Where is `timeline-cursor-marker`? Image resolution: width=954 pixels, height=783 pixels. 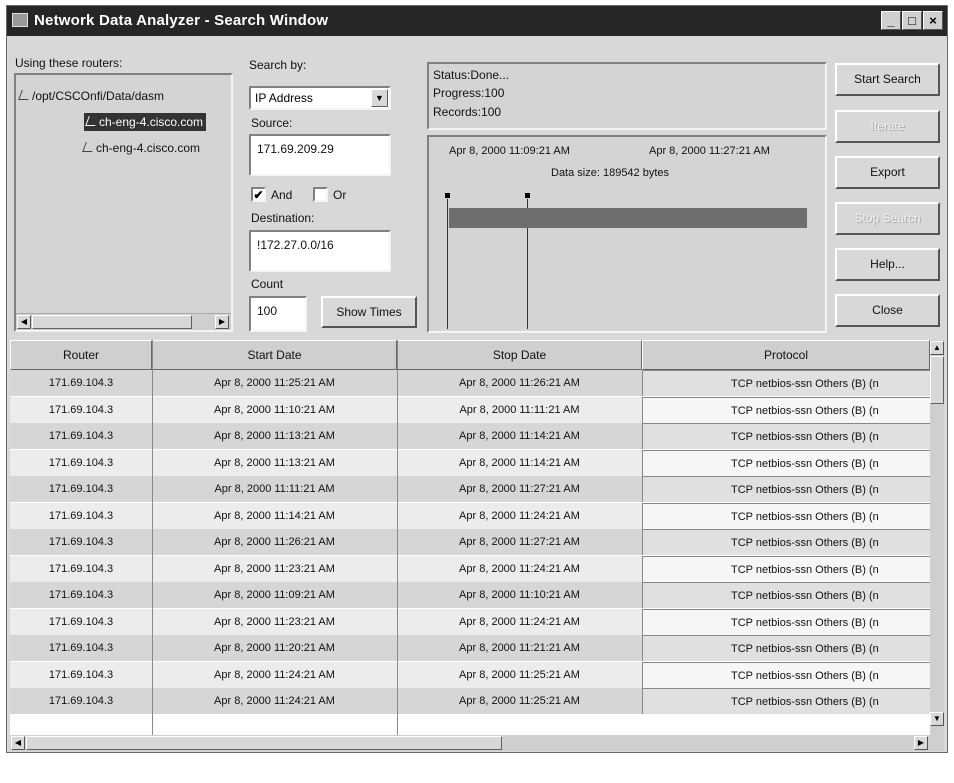
timeline-cursor-marker is located at coordinates (527, 195).